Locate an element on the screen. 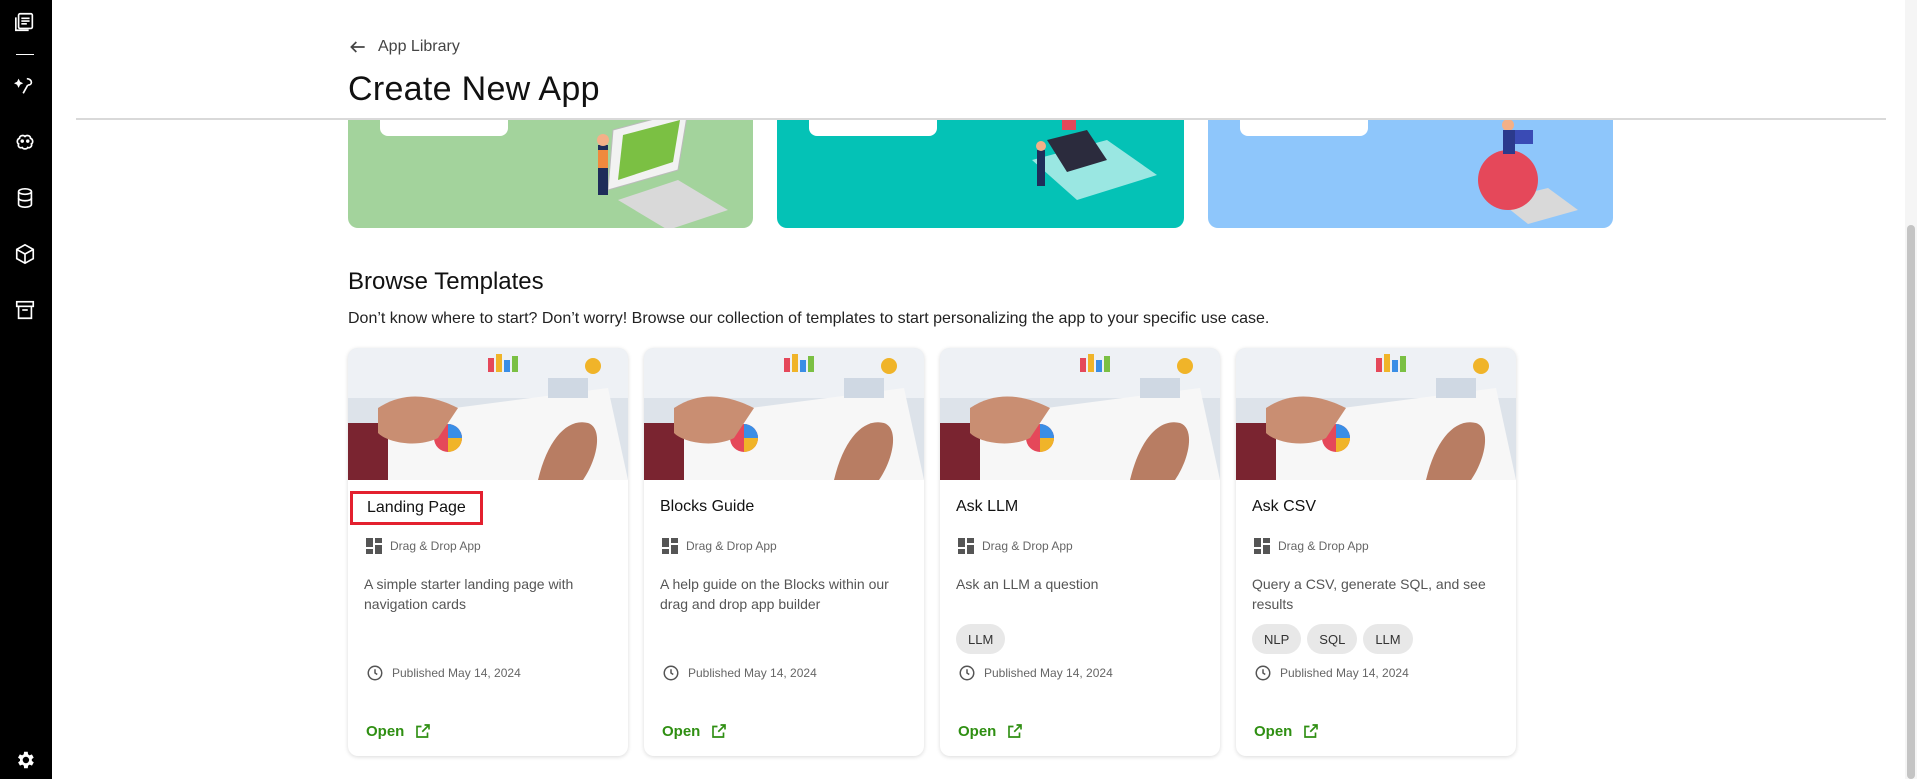  magic-icon is located at coordinates (25, 86).